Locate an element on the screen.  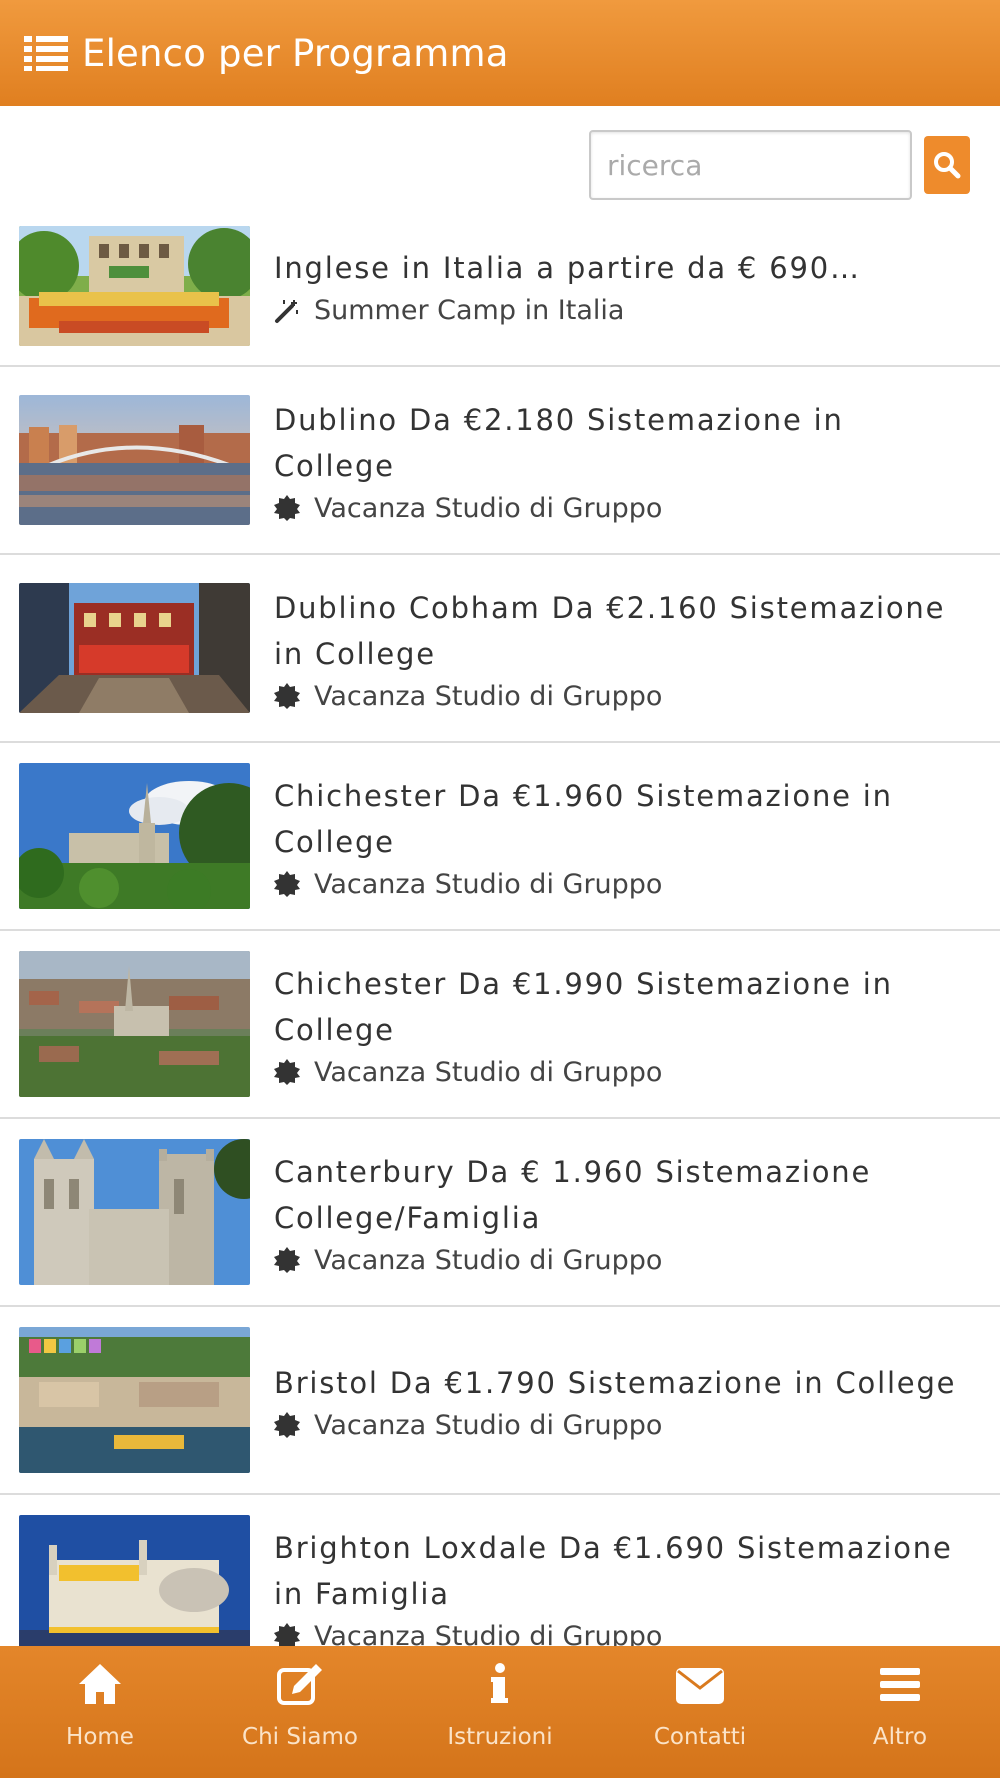
tab-istruzioni: Istruzioni is located at coordinates (500, 1712).